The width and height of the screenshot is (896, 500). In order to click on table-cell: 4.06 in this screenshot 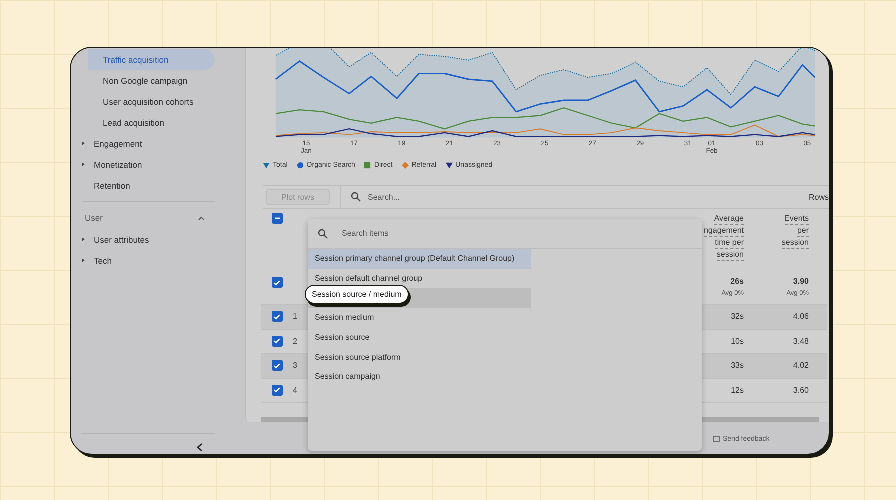, I will do `click(801, 317)`.